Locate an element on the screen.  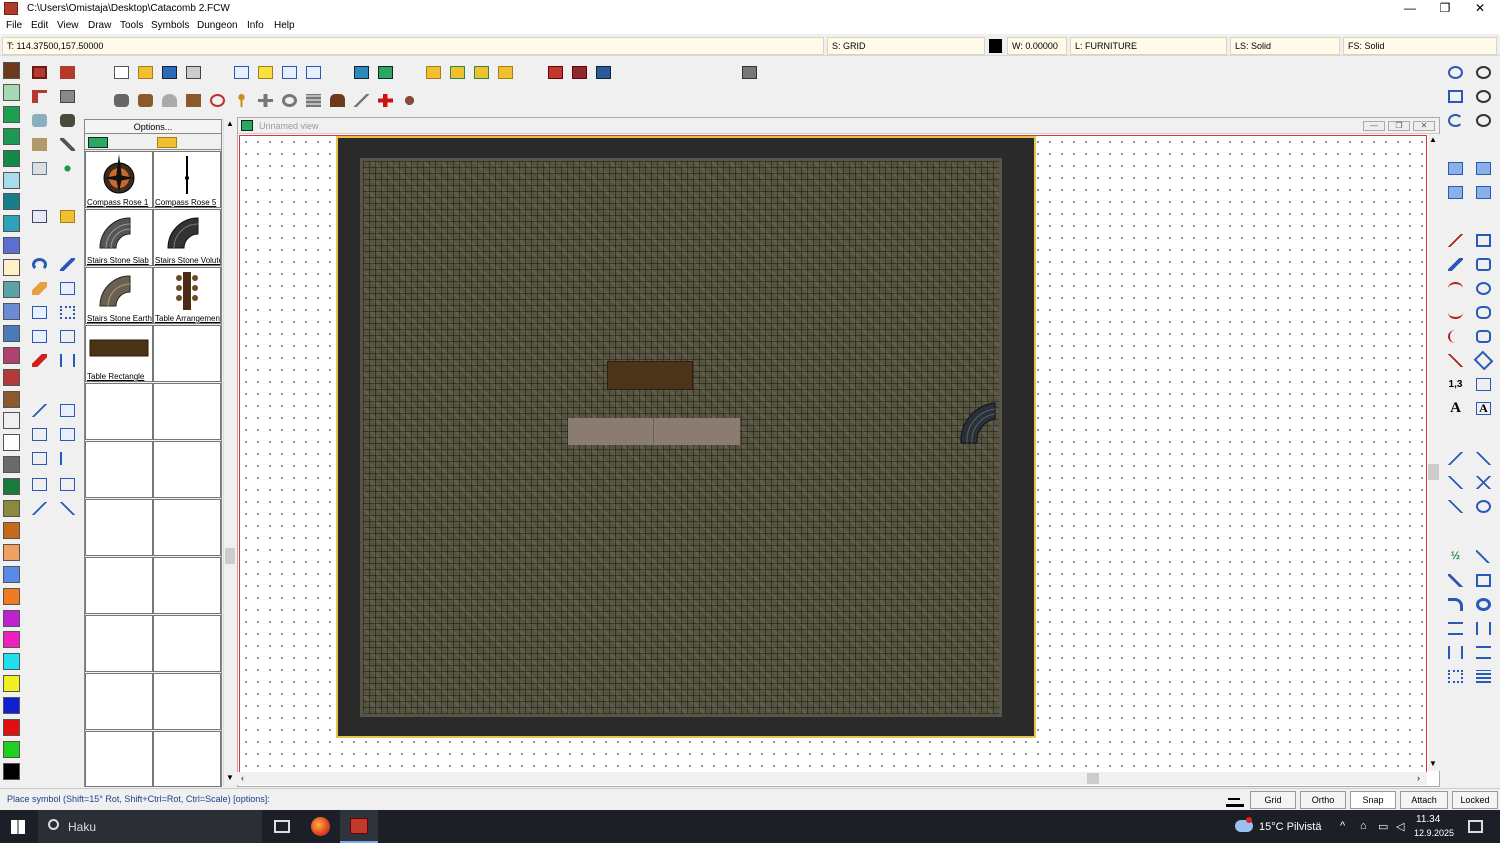
dungeon-red-icon is located at coordinates (555, 72).